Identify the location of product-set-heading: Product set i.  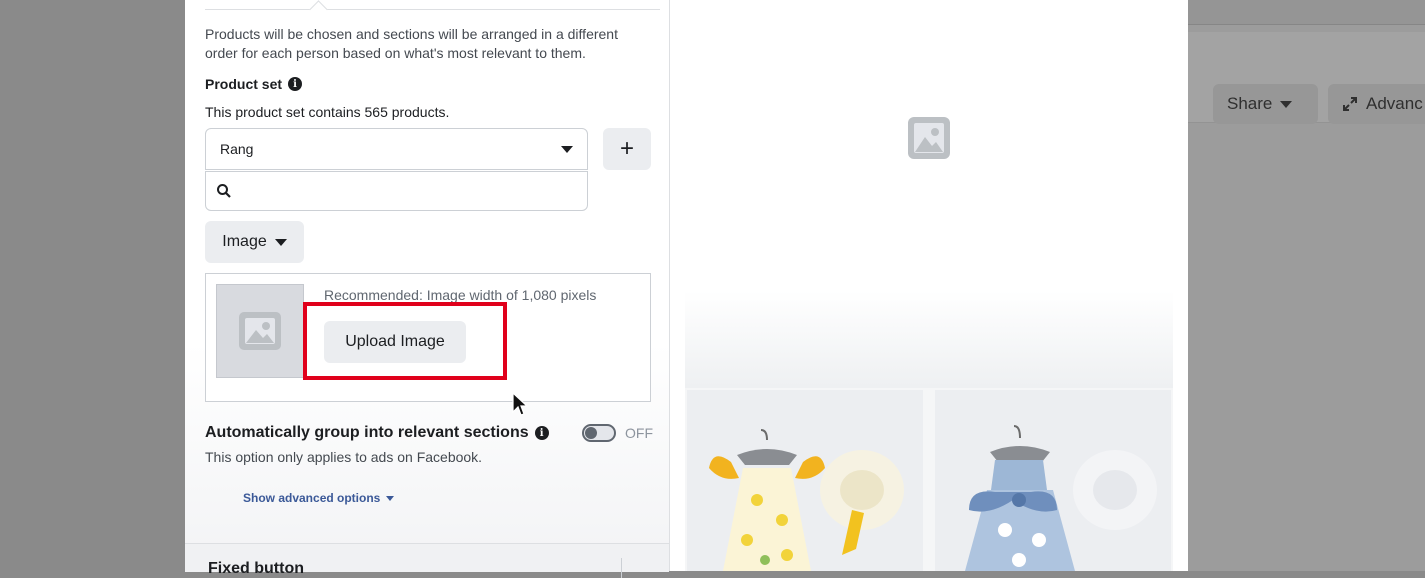
(254, 84).